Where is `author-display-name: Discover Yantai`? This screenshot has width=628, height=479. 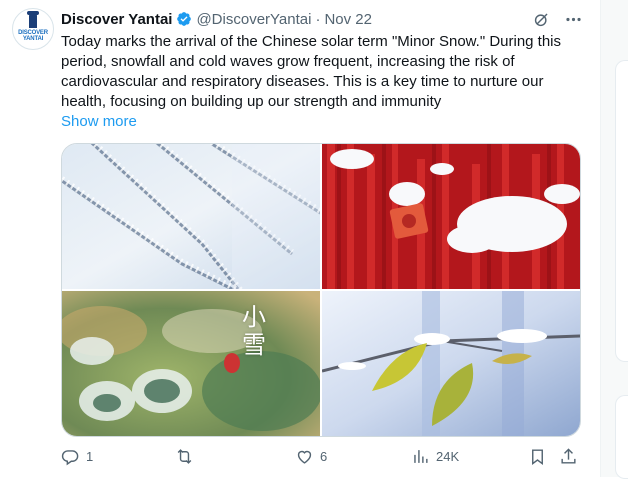 author-display-name: Discover Yantai is located at coordinates (116, 19).